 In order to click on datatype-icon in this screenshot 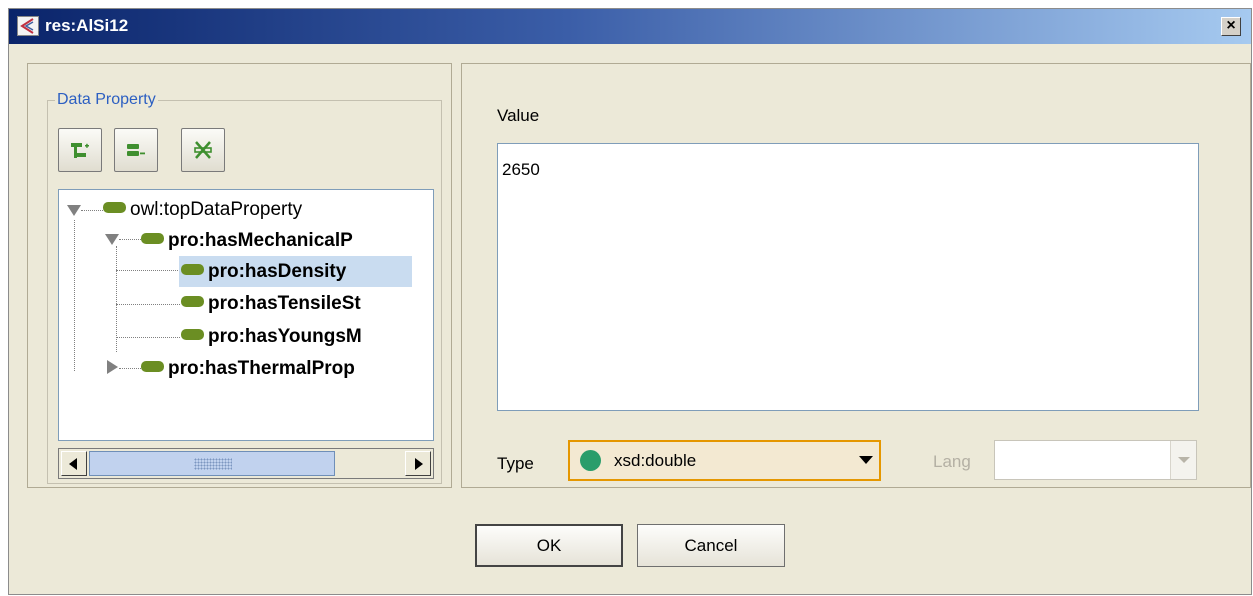, I will do `click(590, 460)`.